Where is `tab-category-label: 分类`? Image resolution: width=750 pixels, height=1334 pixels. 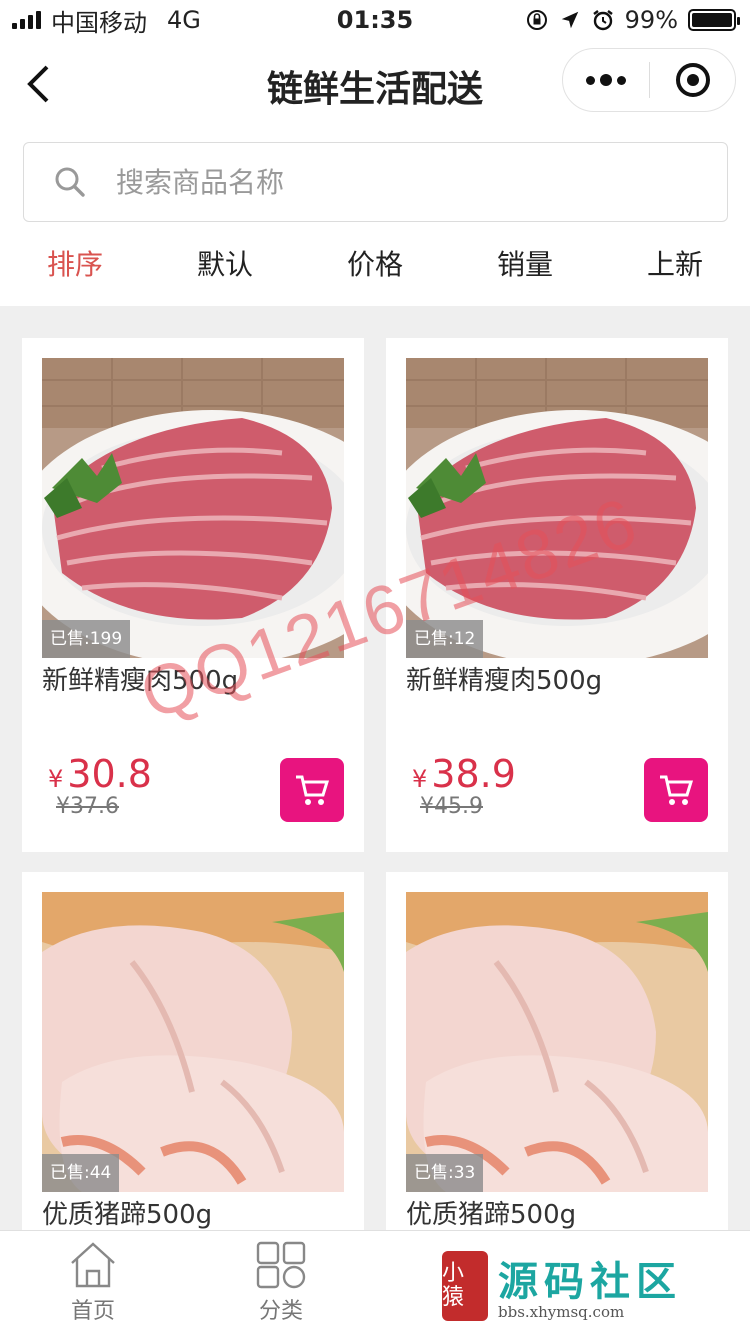
tab-category-label: 分类 is located at coordinates (280, 1311).